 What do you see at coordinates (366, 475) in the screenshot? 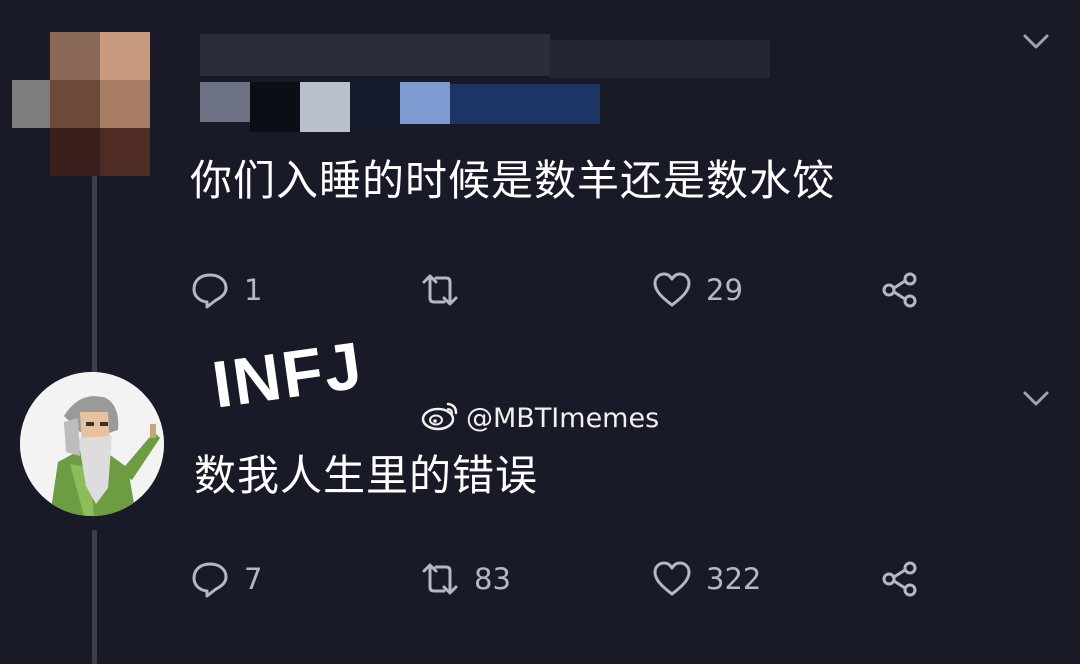
I see `tweet-text: 数我人生里的错误` at bounding box center [366, 475].